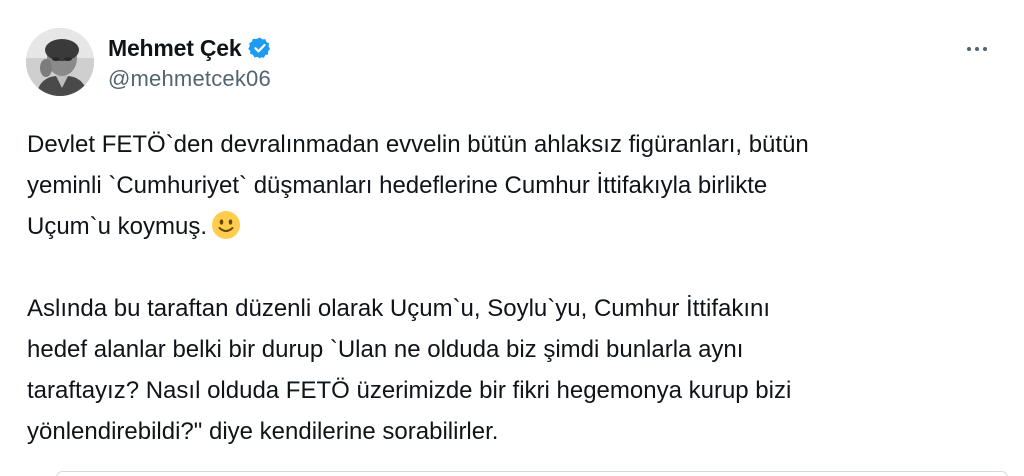  Describe the element at coordinates (507, 226) in the screenshot. I see `tweet-line-with-emoji: Uçum`u koymuş.` at that location.